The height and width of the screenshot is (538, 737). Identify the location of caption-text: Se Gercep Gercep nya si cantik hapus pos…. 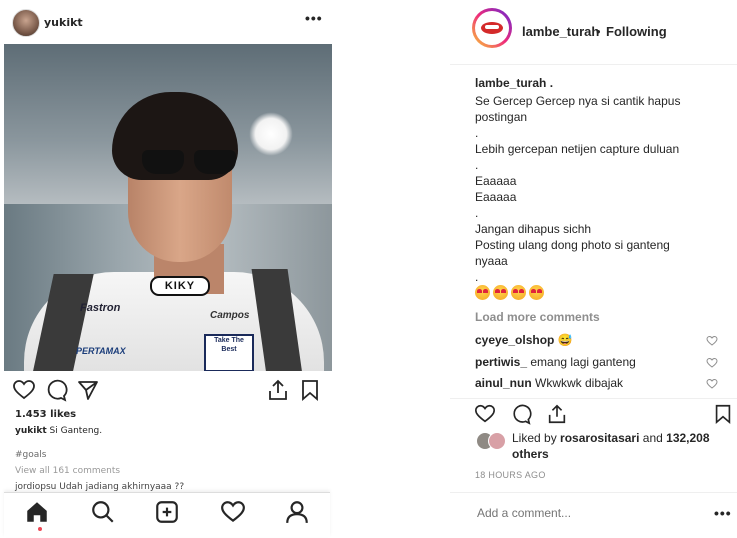
(600, 189).